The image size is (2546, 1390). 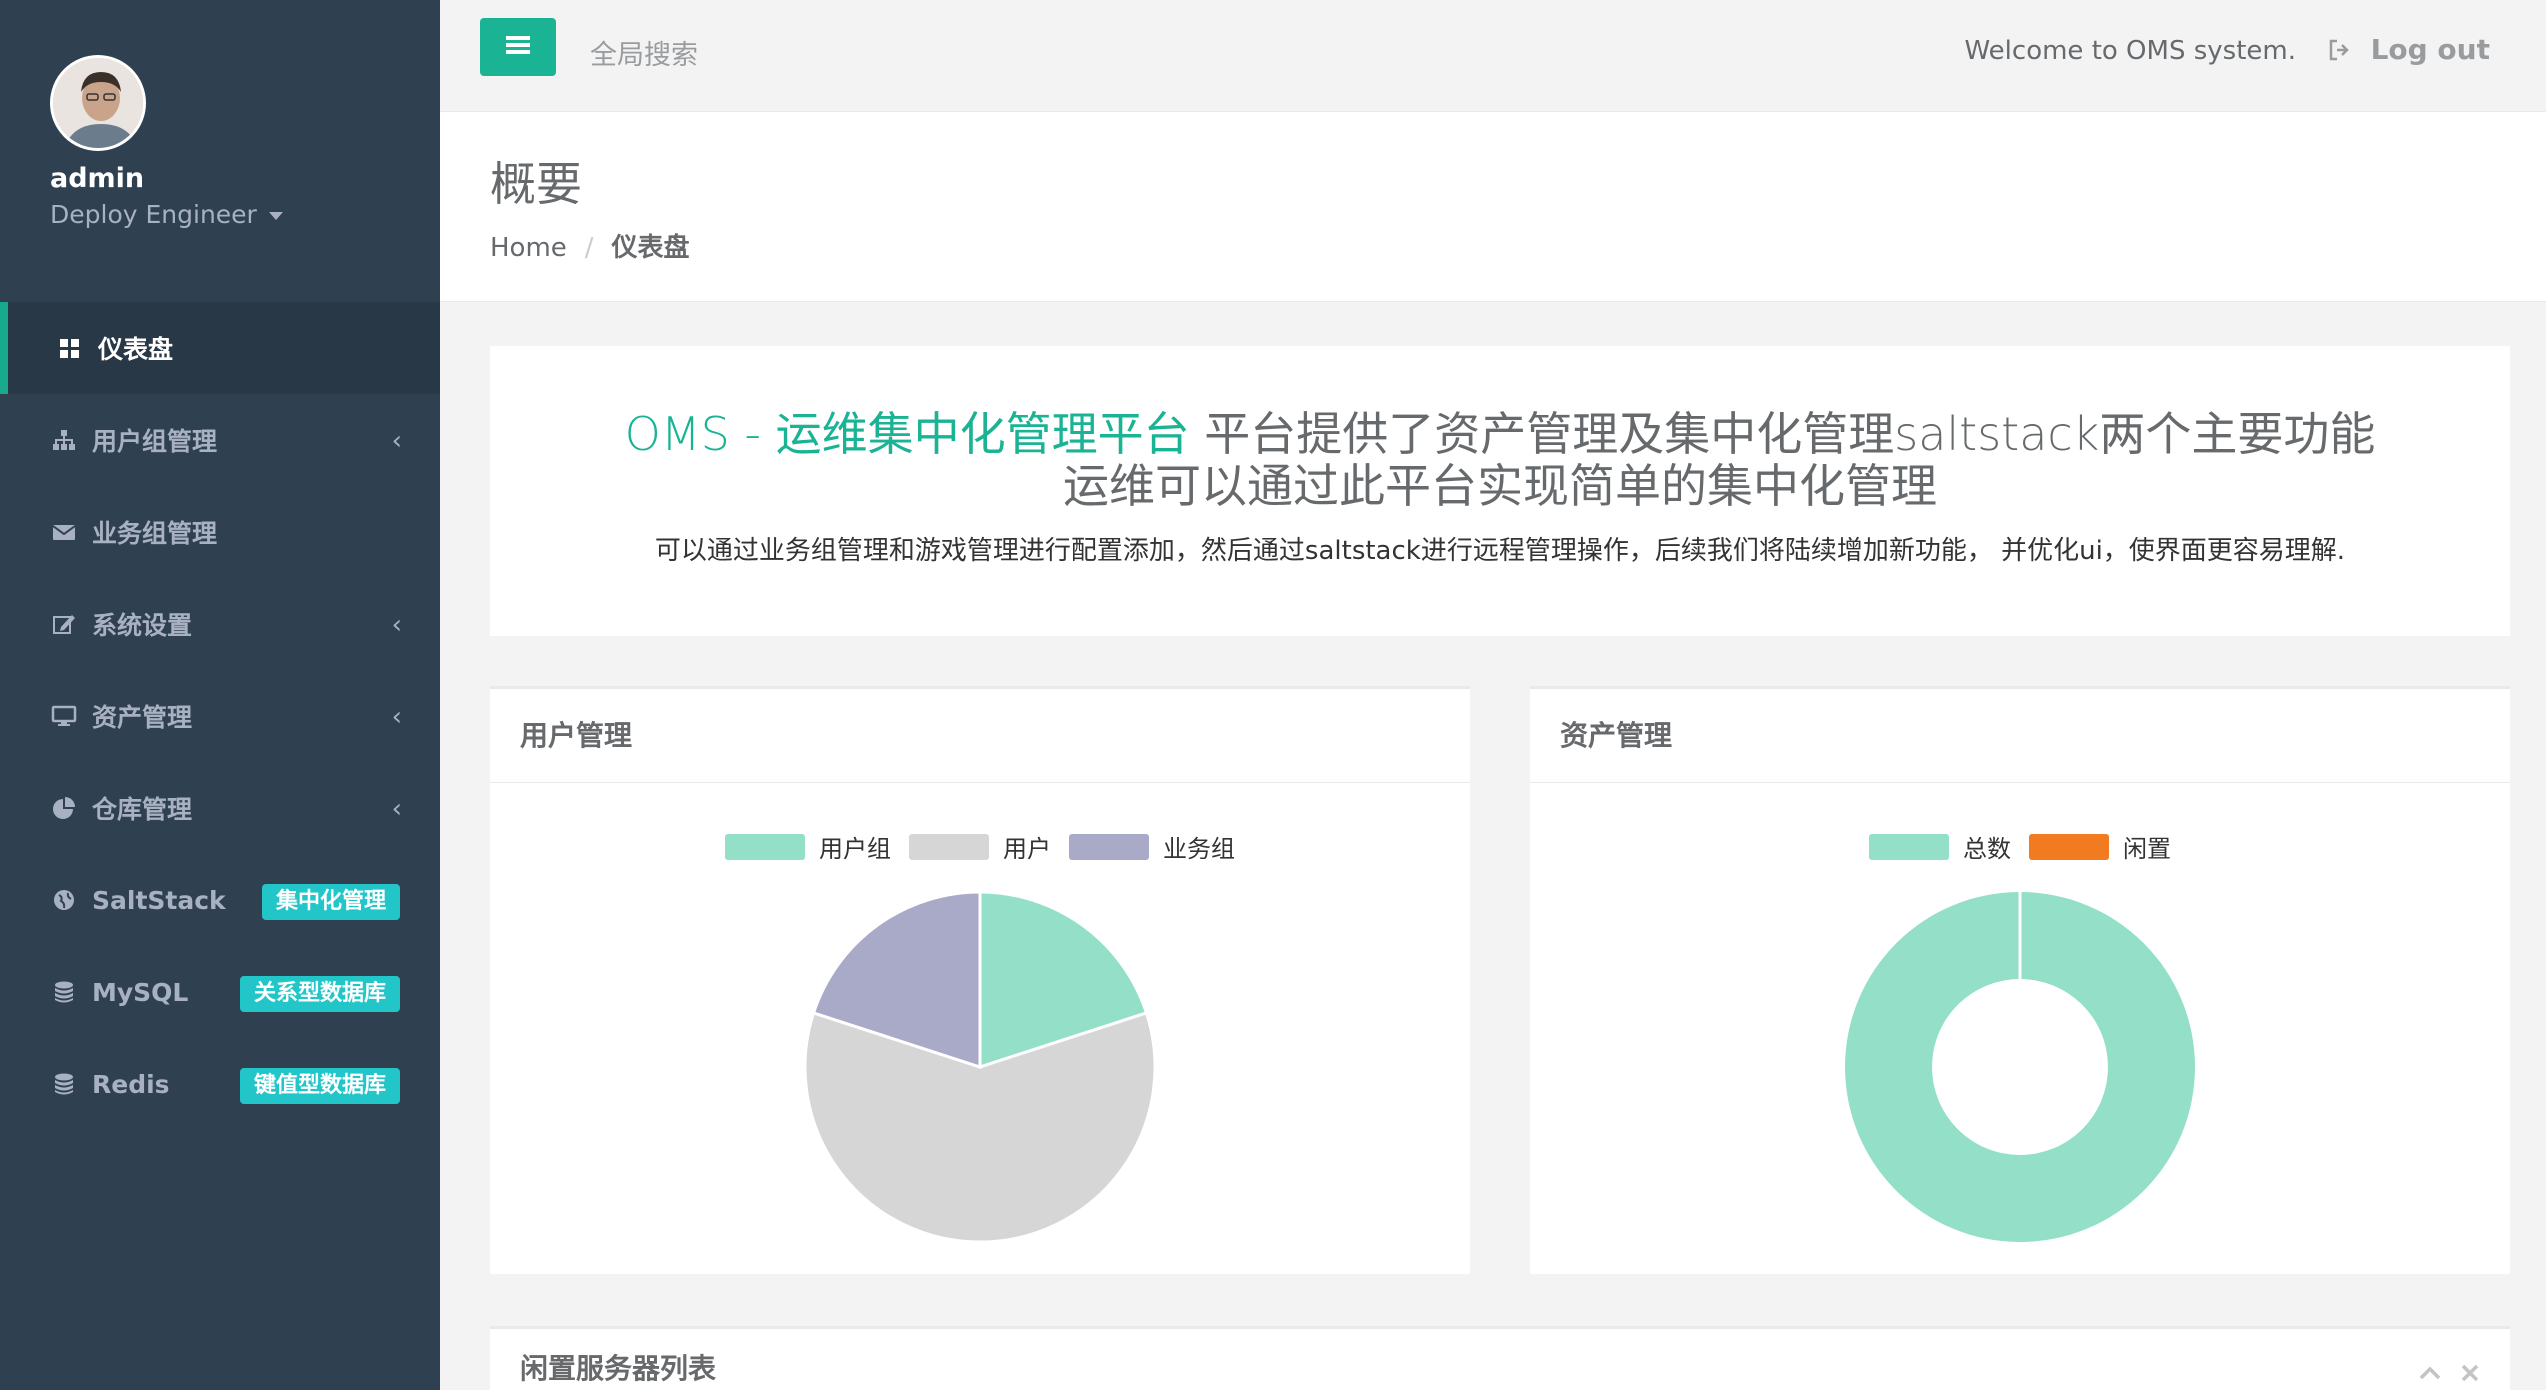 I want to click on close-icon, so click(x=2470, y=1375).